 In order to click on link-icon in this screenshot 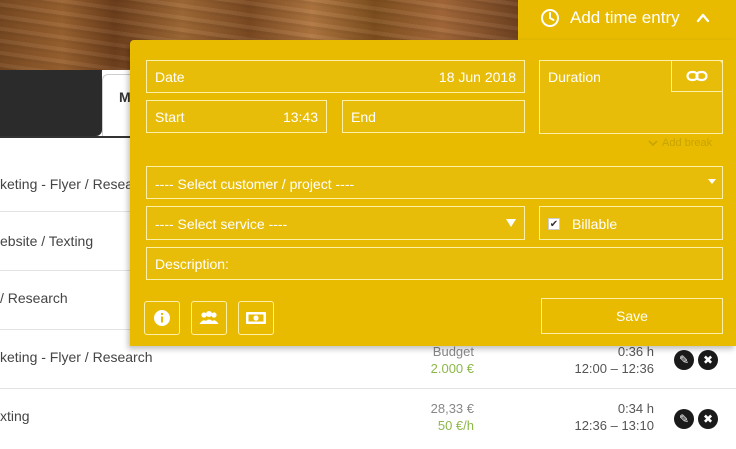, I will do `click(697, 76)`.